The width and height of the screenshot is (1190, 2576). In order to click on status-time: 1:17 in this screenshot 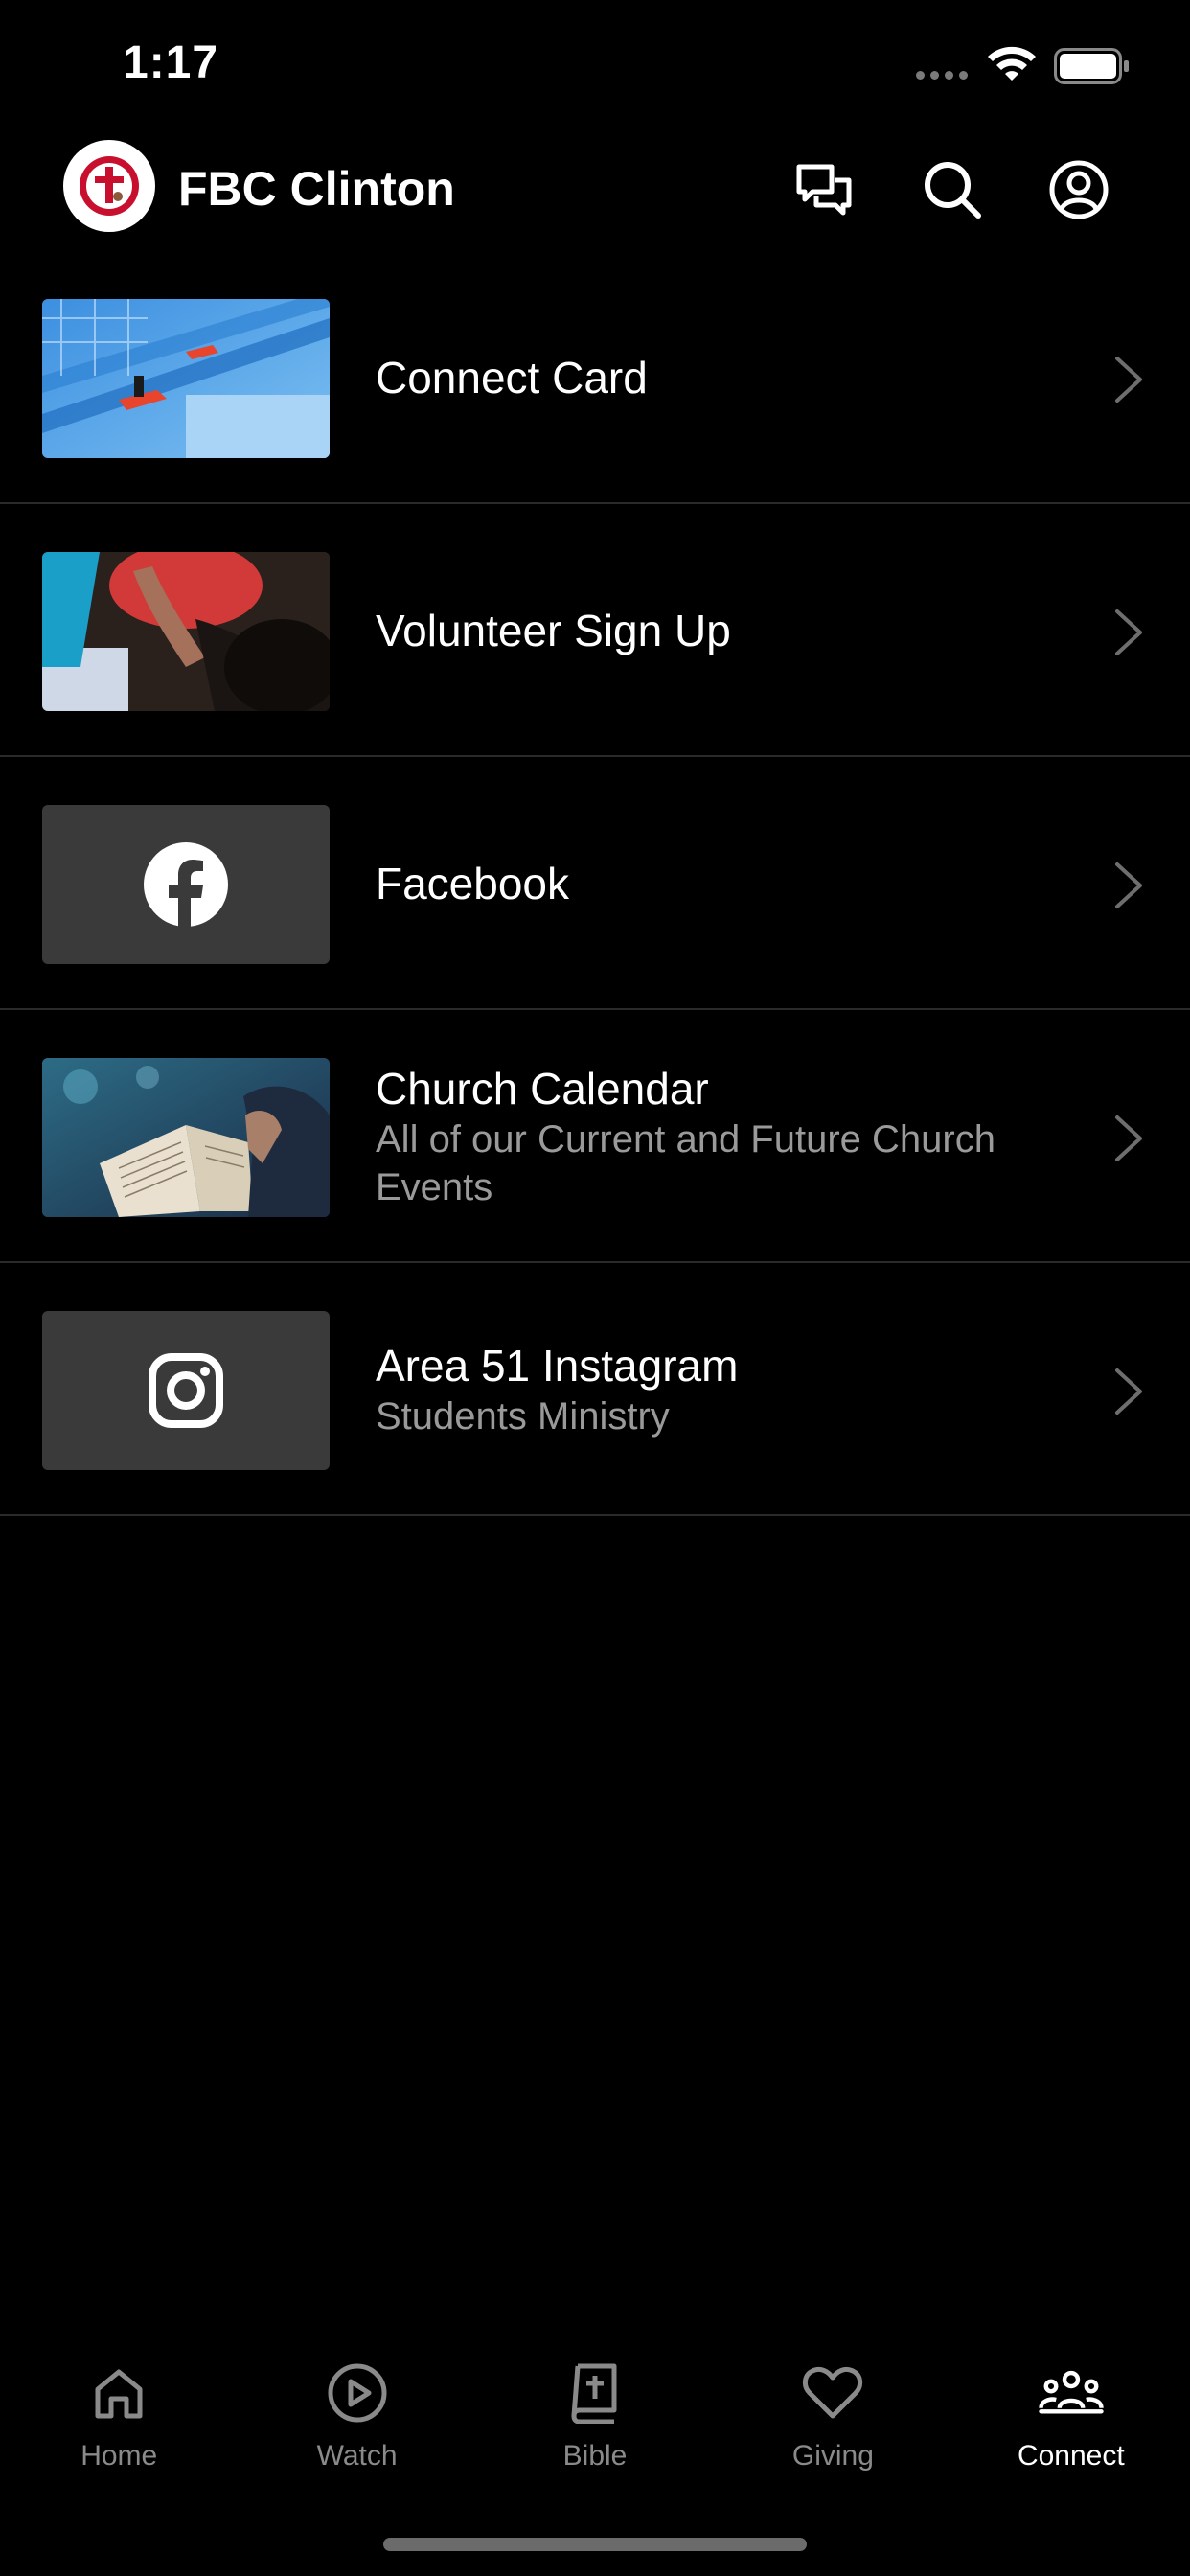, I will do `click(171, 63)`.